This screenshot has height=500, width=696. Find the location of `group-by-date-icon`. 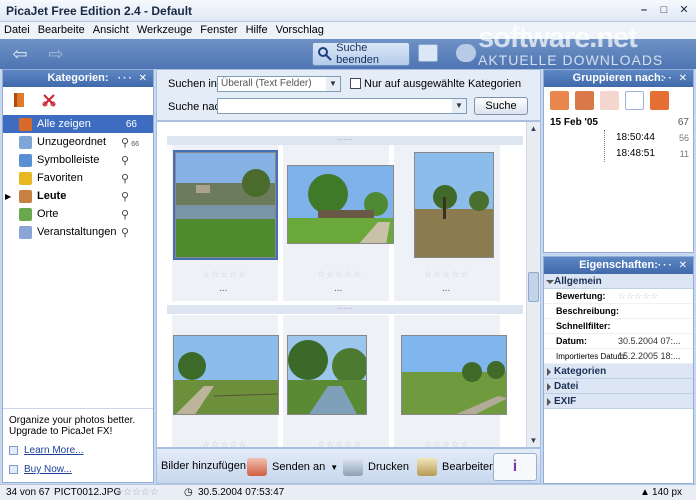

group-by-date-icon is located at coordinates (634, 100).